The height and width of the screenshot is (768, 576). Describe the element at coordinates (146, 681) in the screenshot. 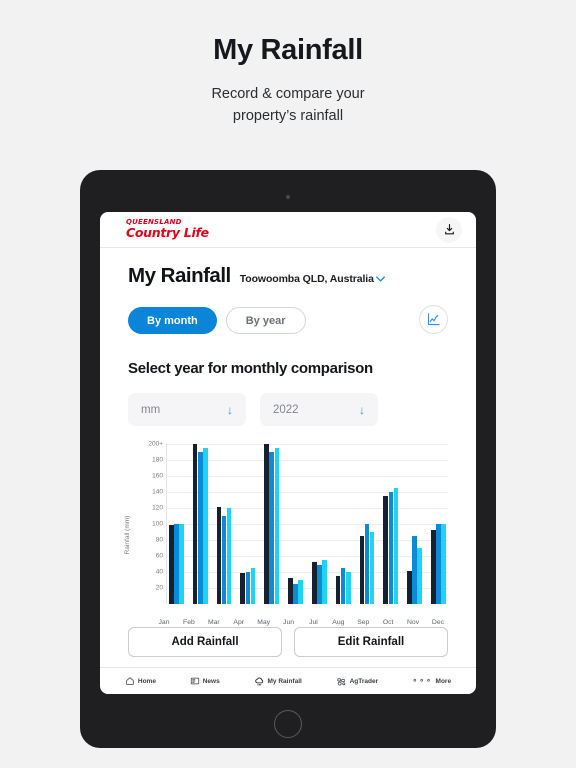

I see `tab-home-label: Home` at that location.